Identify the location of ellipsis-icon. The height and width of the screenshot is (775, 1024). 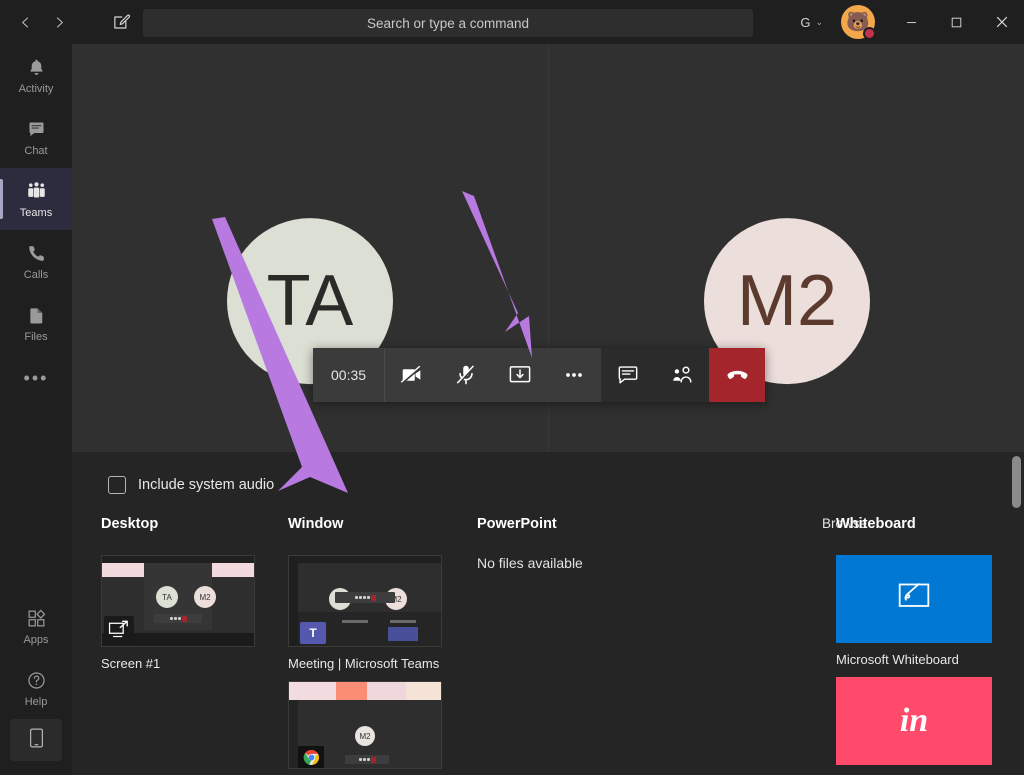
(574, 375).